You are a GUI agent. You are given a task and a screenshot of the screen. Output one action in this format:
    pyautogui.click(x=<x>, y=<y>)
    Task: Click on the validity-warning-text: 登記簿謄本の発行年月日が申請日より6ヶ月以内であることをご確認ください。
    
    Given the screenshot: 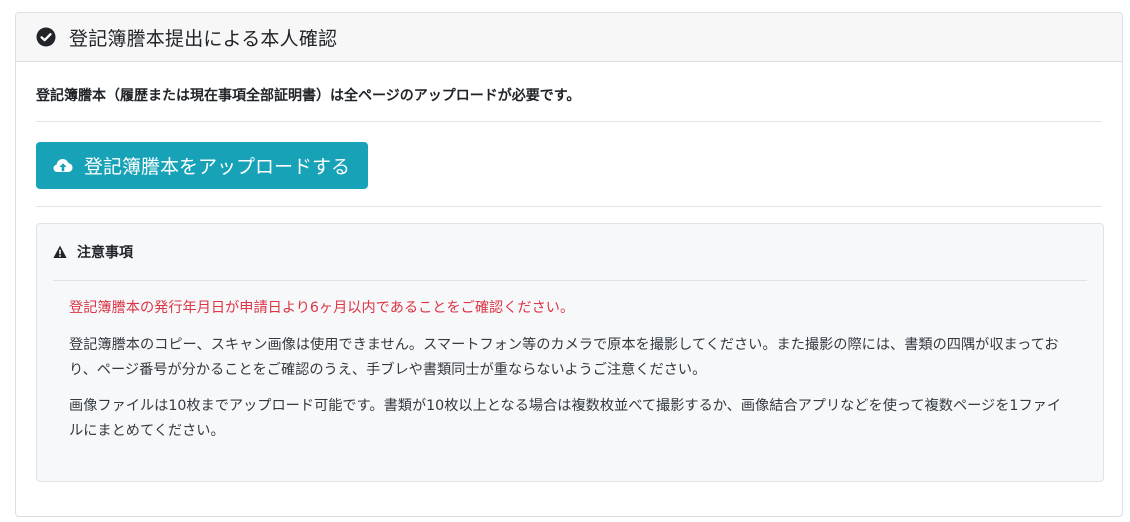 What is the action you would take?
    pyautogui.click(x=322, y=308)
    